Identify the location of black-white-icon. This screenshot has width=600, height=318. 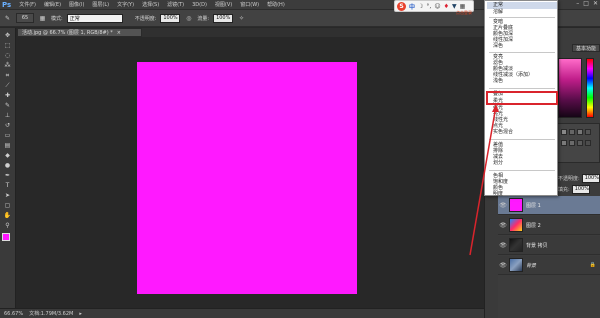
(588, 143).